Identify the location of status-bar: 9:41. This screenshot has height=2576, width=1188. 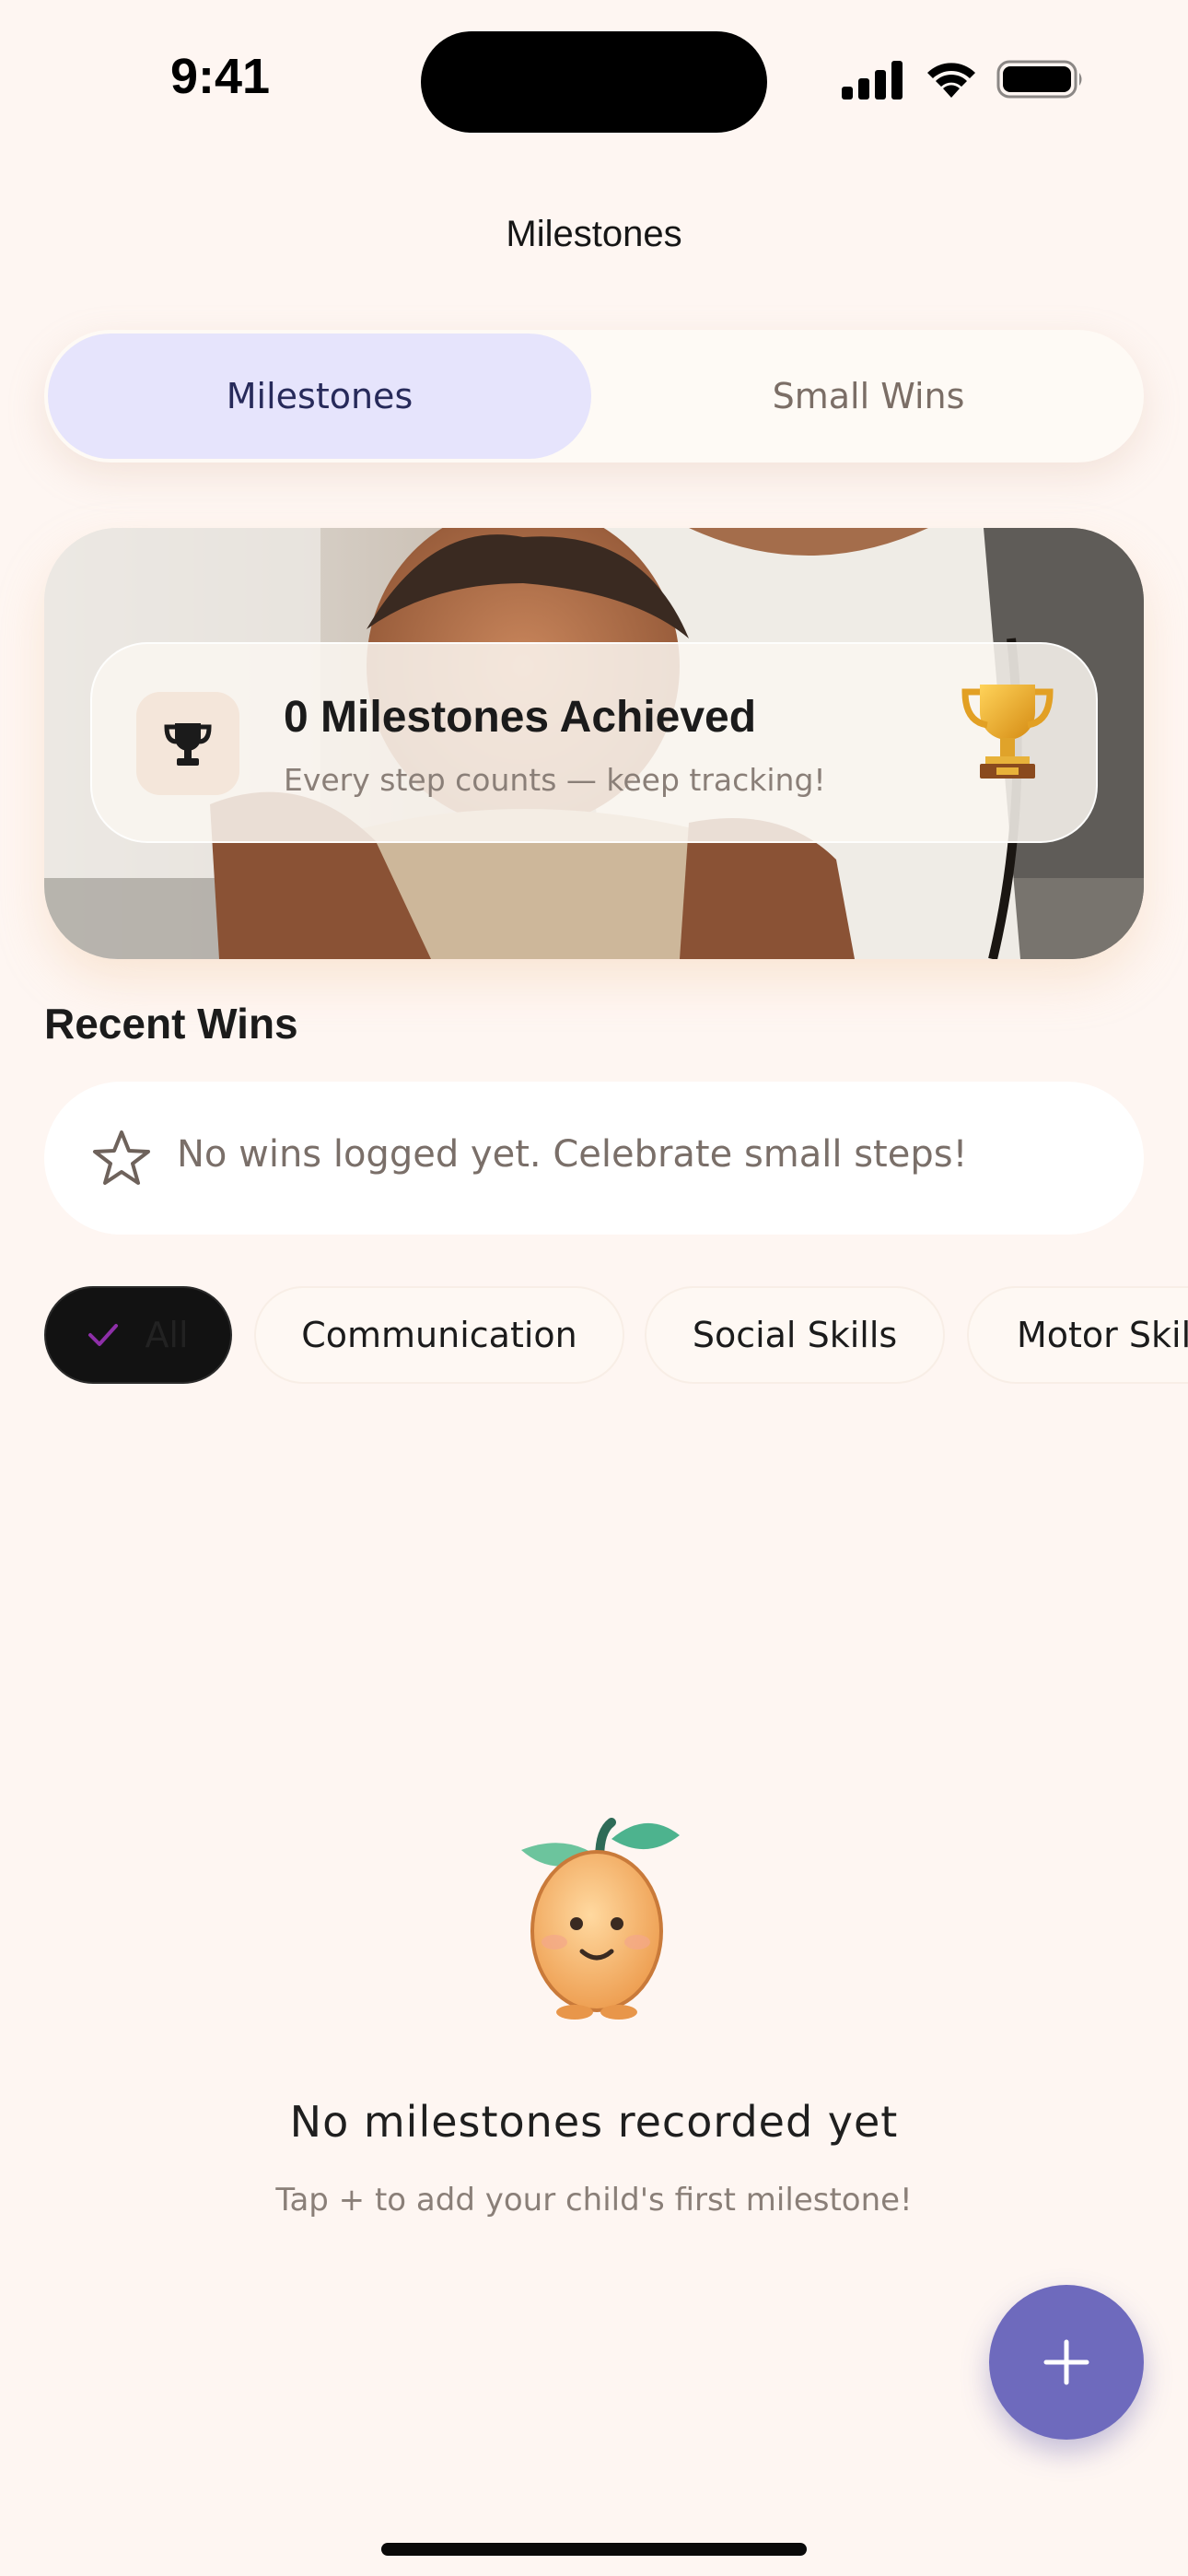
(594, 78).